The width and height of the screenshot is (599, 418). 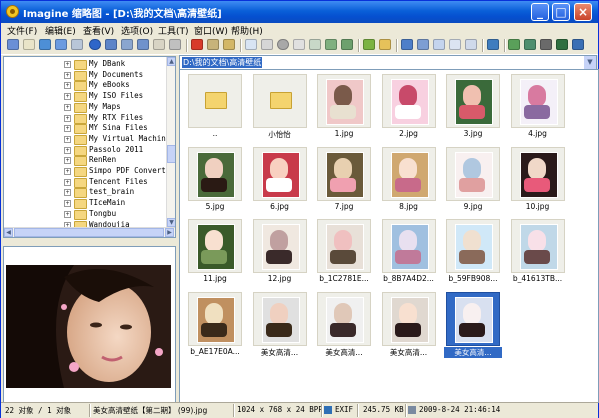 What do you see at coordinates (171, 61) in the screenshot?
I see `scroll-up-icon: ▲` at bounding box center [171, 61].